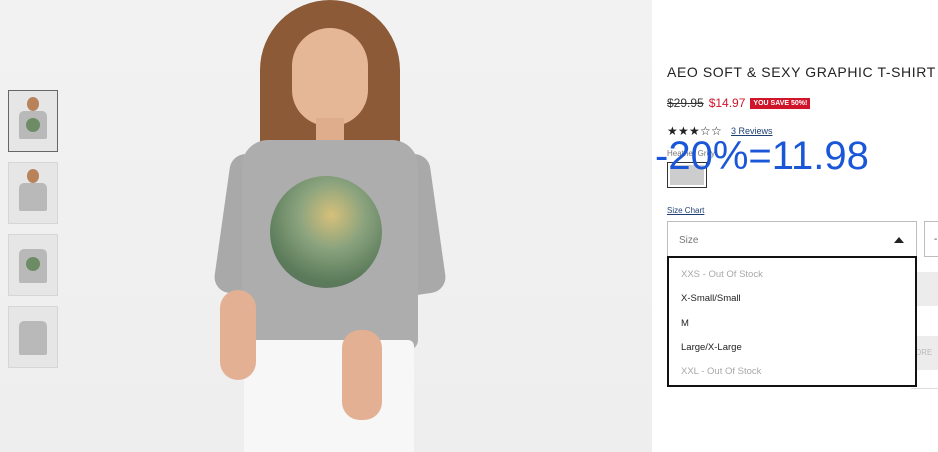  Describe the element at coordinates (792, 239) in the screenshot. I see `size-select: Size` at that location.